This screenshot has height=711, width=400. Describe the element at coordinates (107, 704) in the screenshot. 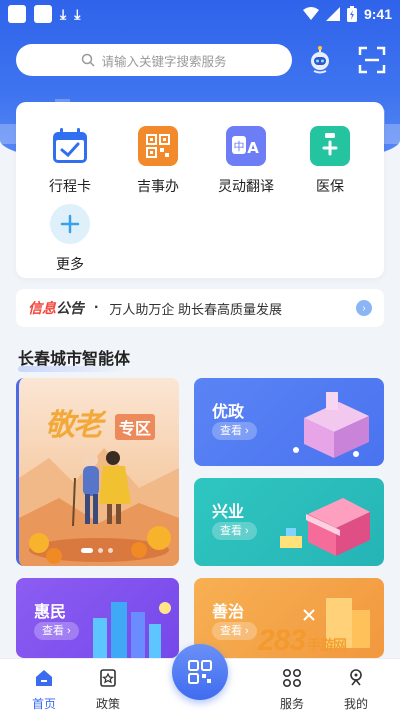

I see `nav-label: 政策` at that location.